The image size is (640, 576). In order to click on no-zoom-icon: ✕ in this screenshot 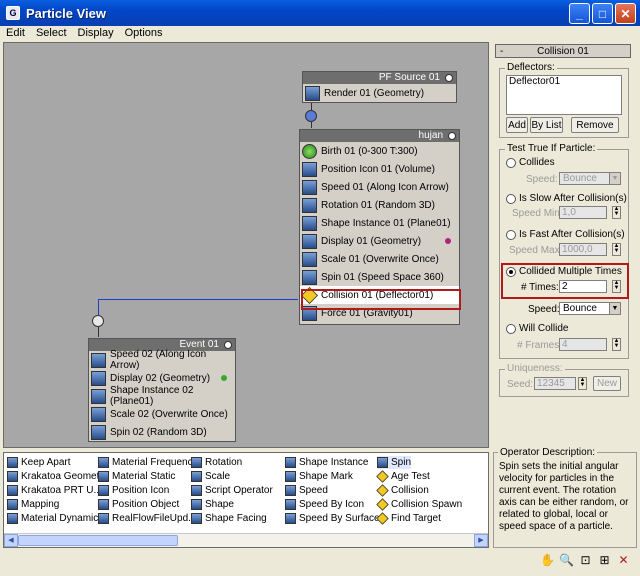, I will do `click(623, 559)`.